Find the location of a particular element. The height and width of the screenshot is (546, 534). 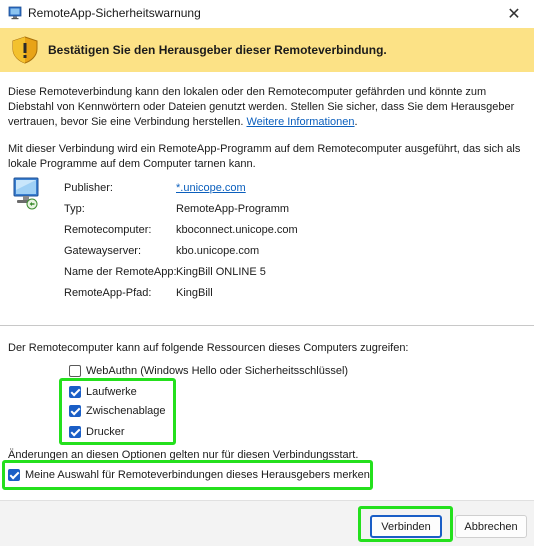

title-bar: RemoteApp-Sicherheitswarnung ✕ is located at coordinates (267, 14).